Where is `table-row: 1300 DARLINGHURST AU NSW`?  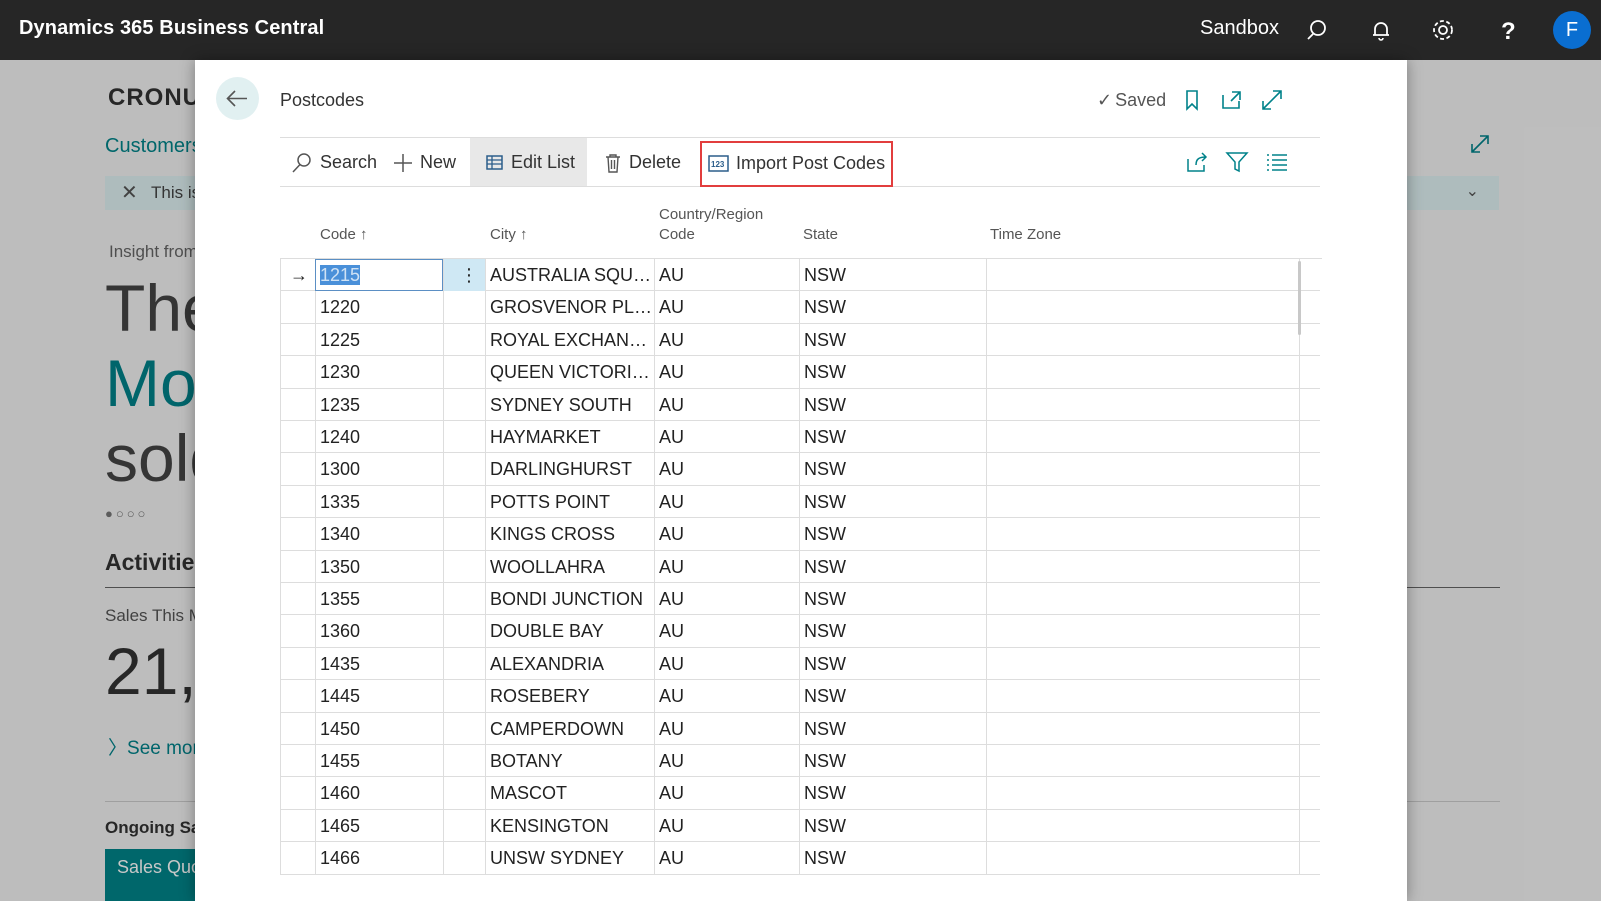
table-row: 1300 DARLINGHURST AU NSW is located at coordinates (800, 469).